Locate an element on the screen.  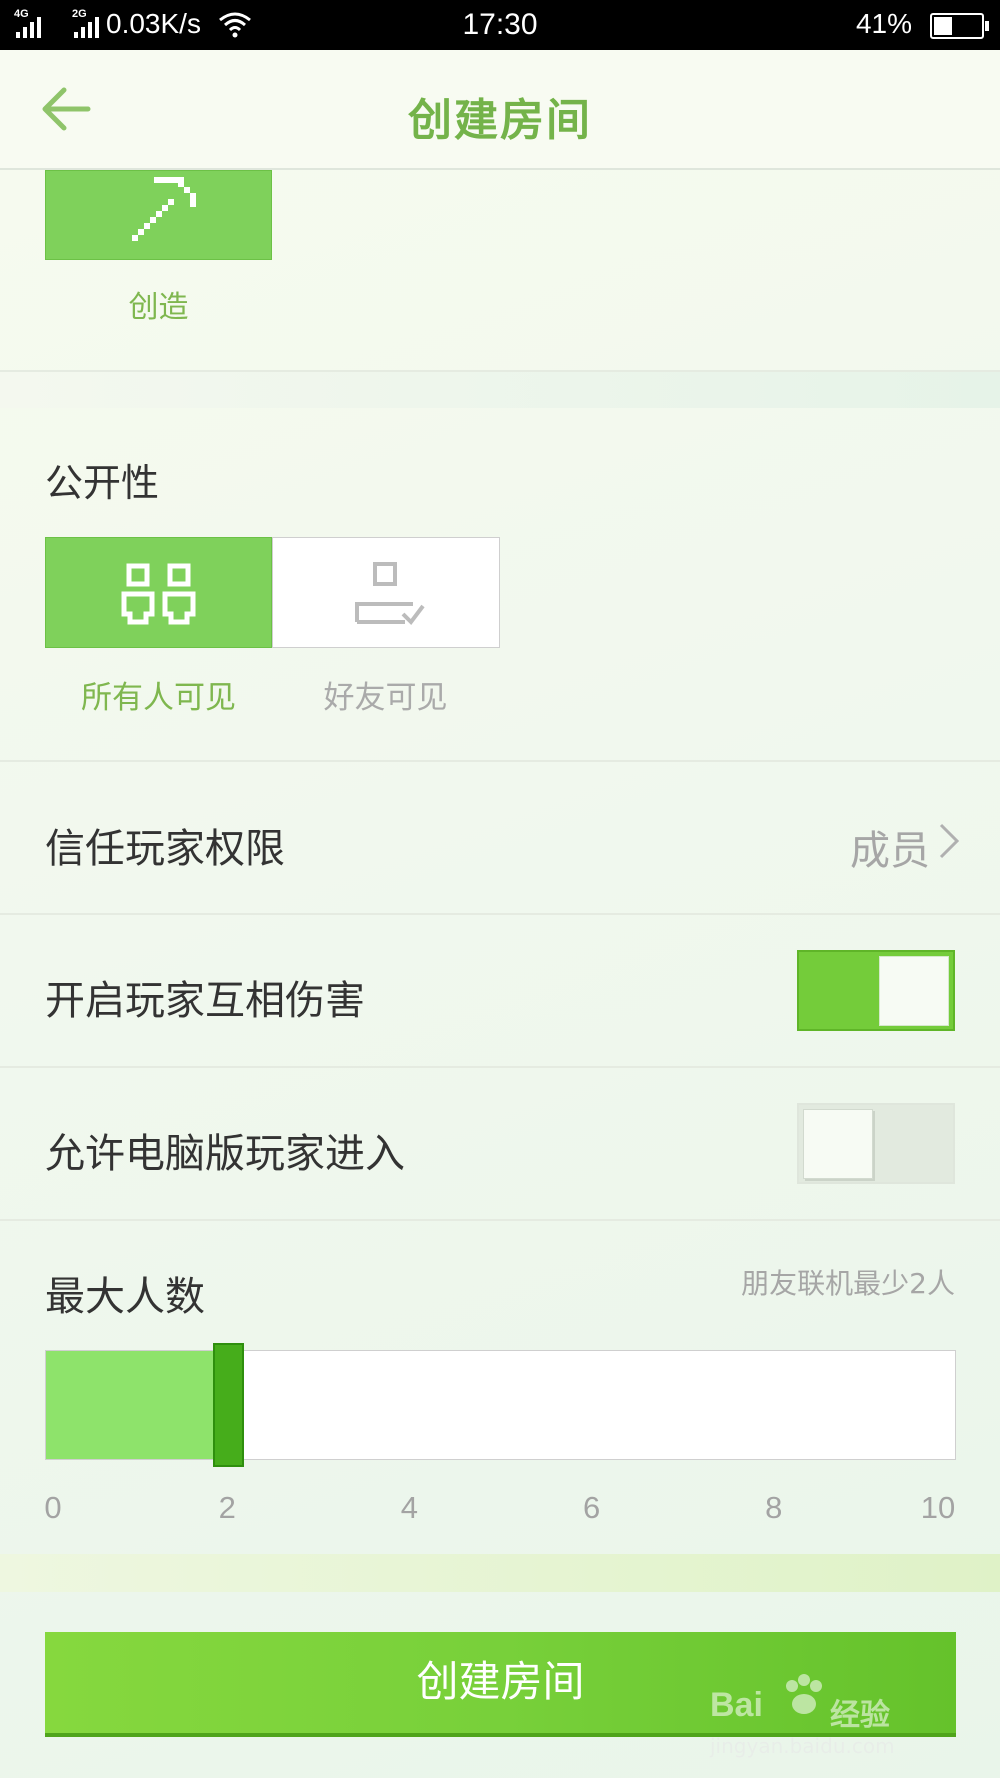
slider-tick-label: 8 is located at coordinates (774, 1507).